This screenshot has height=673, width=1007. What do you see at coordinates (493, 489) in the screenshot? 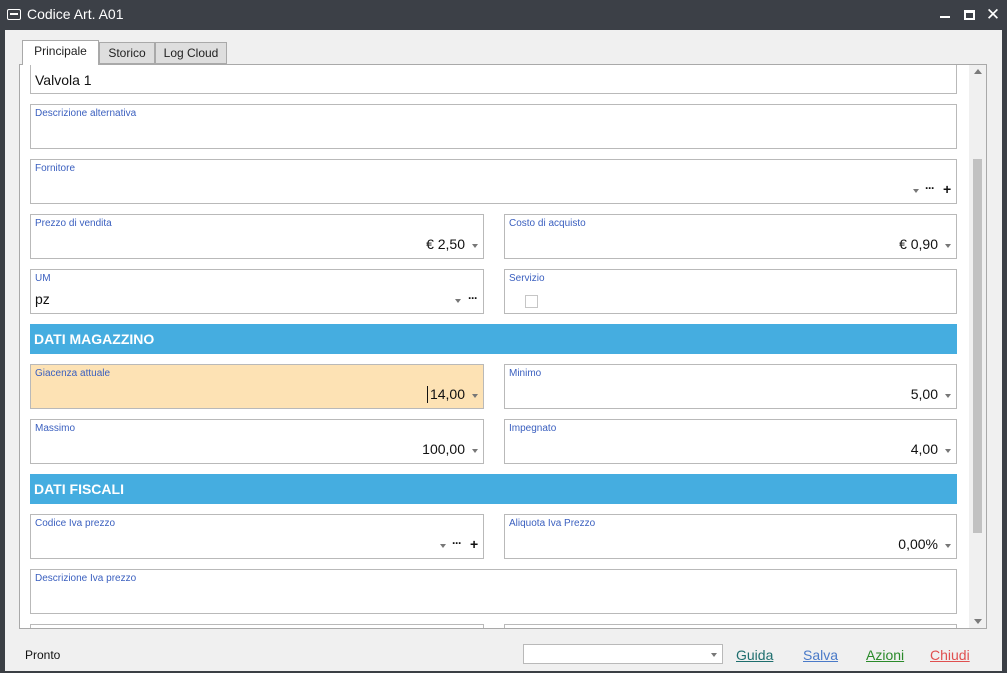
I see `section-dati-fiscali: DATI FISCALI` at bounding box center [493, 489].